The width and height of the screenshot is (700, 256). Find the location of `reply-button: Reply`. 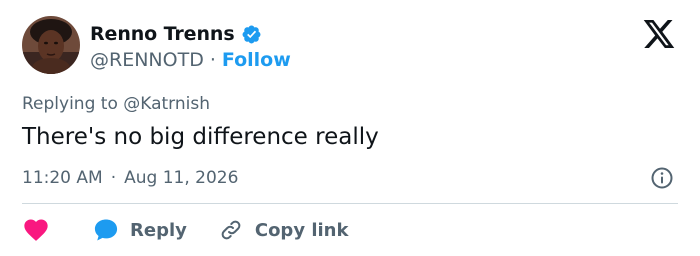

reply-button: Reply is located at coordinates (139, 230).